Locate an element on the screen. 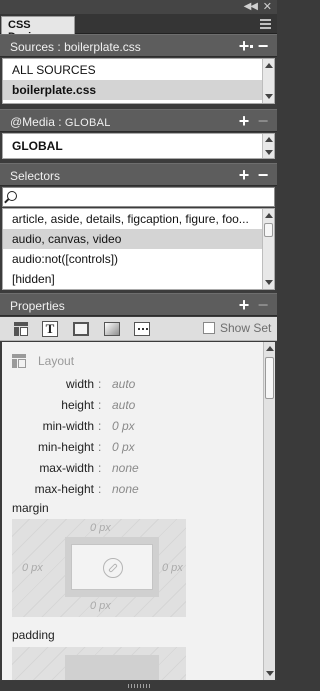 This screenshot has height=691, width=320. more-icon is located at coordinates (142, 329).